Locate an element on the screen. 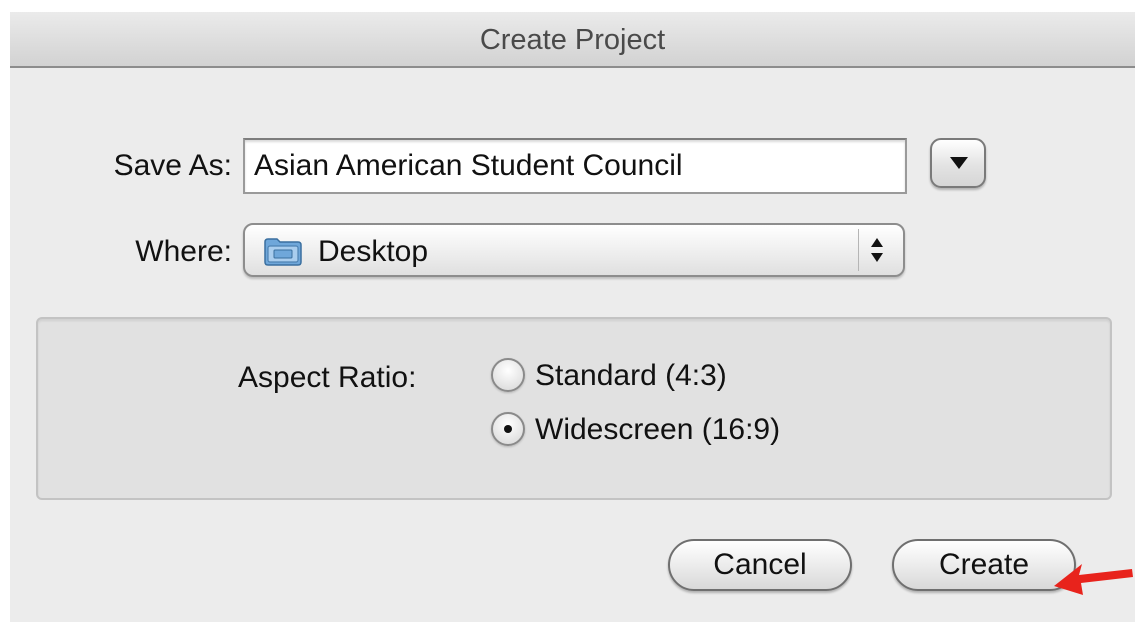 The height and width of the screenshot is (622, 1135). expand-button is located at coordinates (958, 163).